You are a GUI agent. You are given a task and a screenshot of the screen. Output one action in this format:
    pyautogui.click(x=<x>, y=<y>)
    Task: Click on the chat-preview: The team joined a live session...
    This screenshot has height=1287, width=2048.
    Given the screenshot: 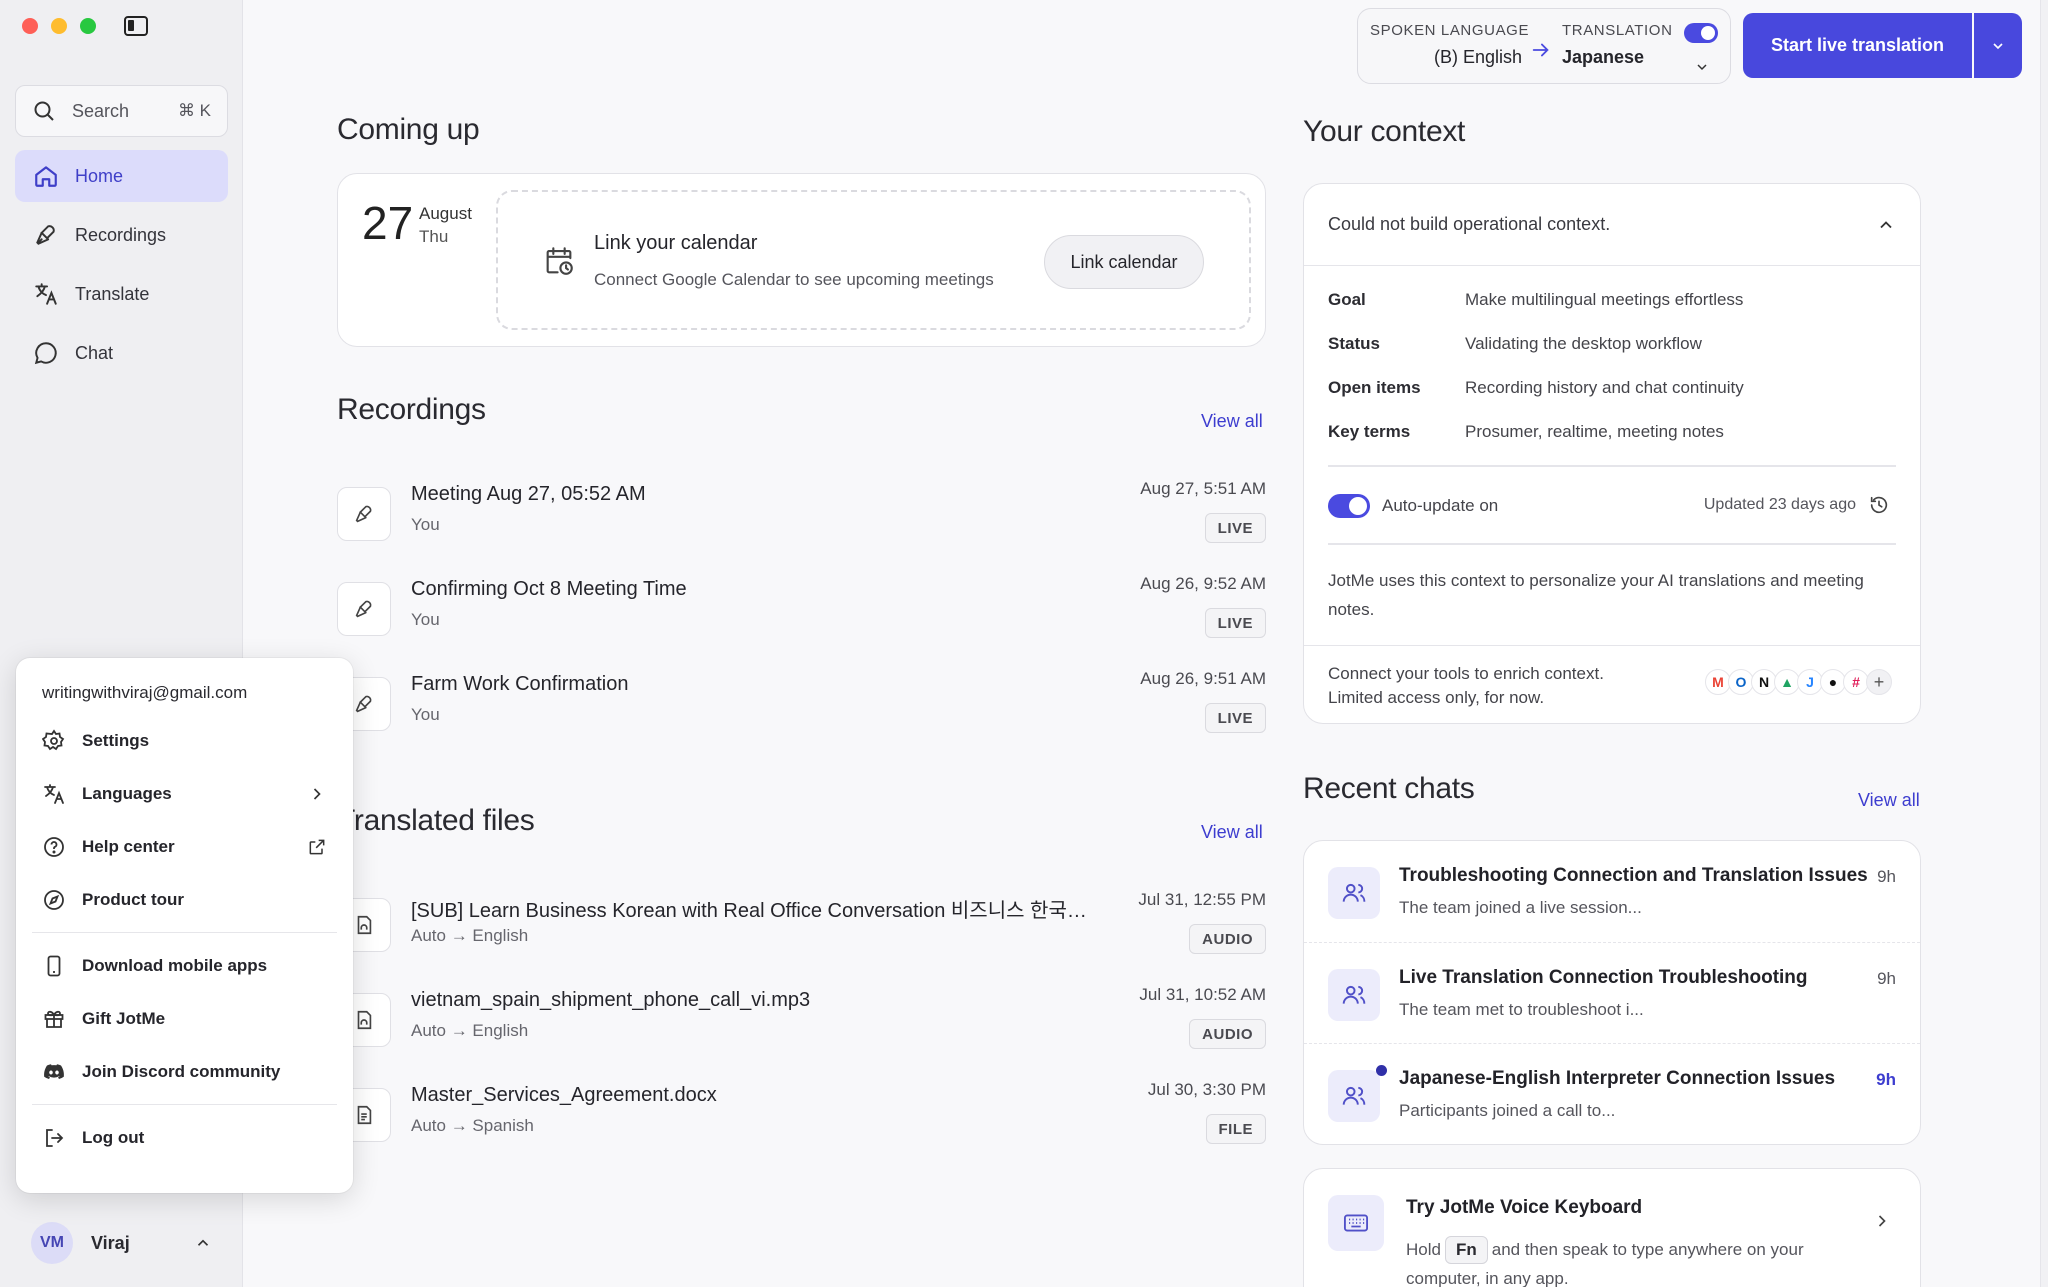 What is the action you would take?
    pyautogui.click(x=1520, y=907)
    